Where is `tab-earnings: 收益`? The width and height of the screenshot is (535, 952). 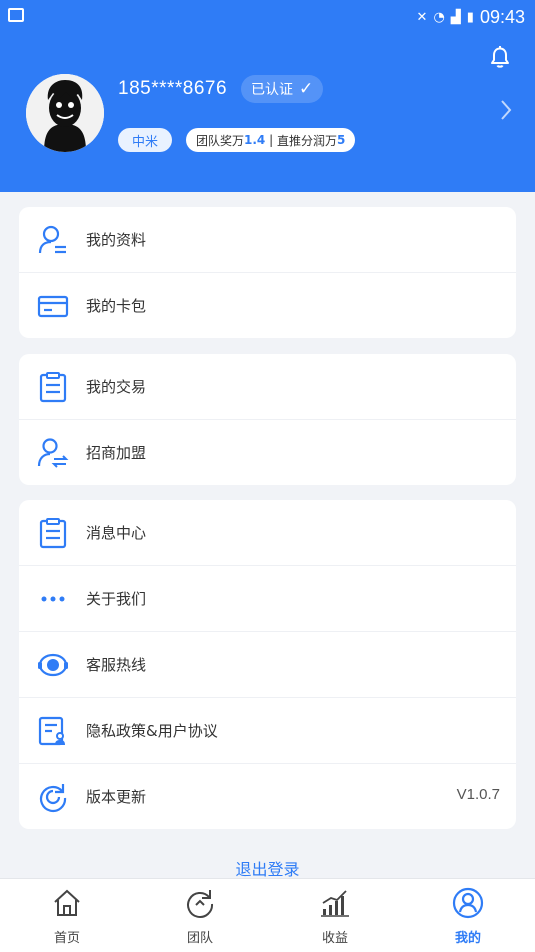
tab-earnings: 收益 is located at coordinates (335, 915).